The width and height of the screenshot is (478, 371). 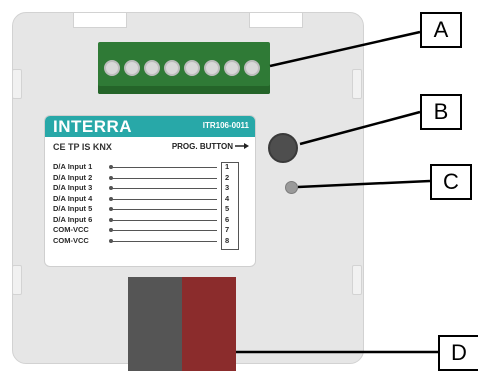 I want to click on callout-c: C, so click(x=451, y=182).